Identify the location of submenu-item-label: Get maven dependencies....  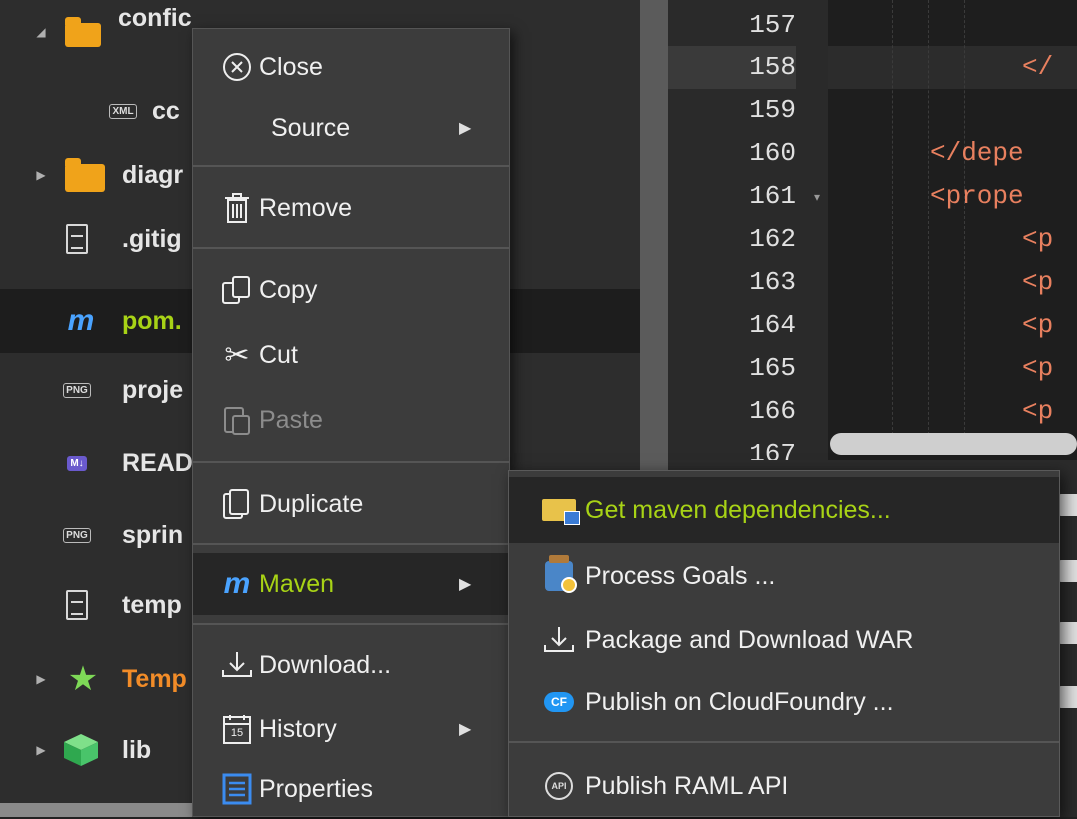
(738, 509).